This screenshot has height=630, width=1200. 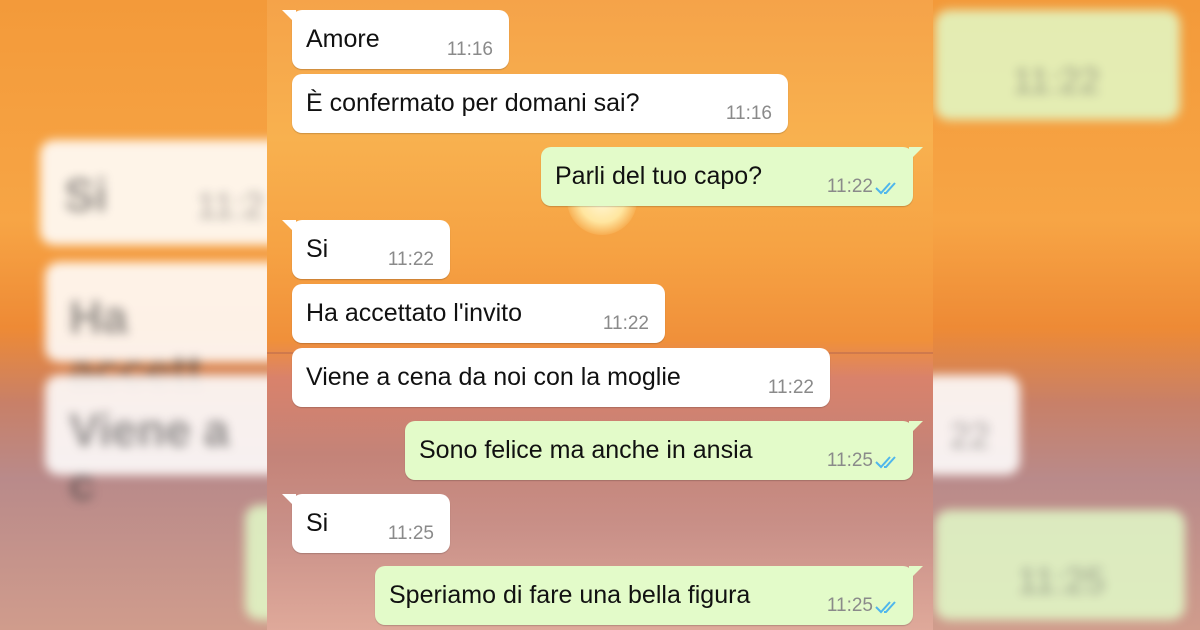 I want to click on message-text: Ha accettato l'invito, so click(x=414, y=313).